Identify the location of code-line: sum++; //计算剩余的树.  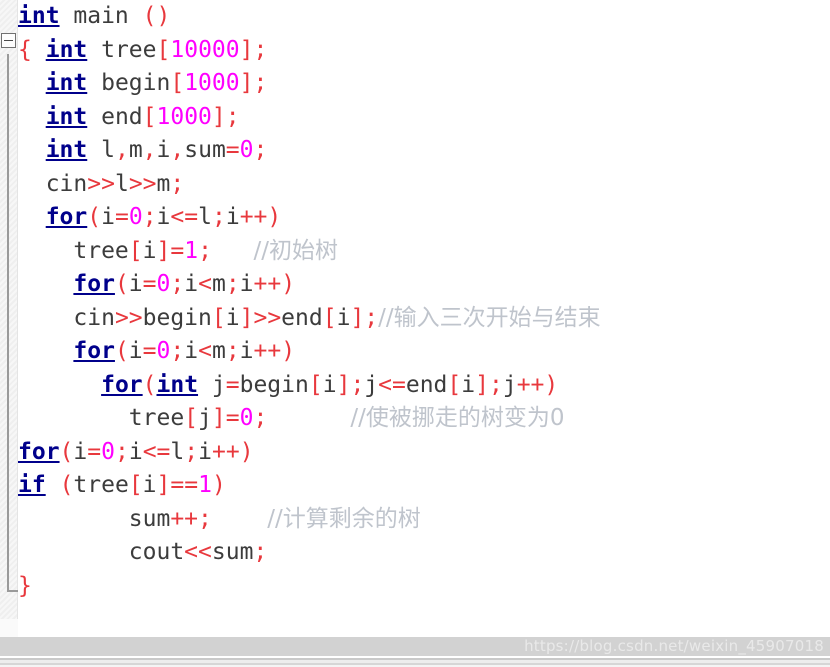
(424, 520).